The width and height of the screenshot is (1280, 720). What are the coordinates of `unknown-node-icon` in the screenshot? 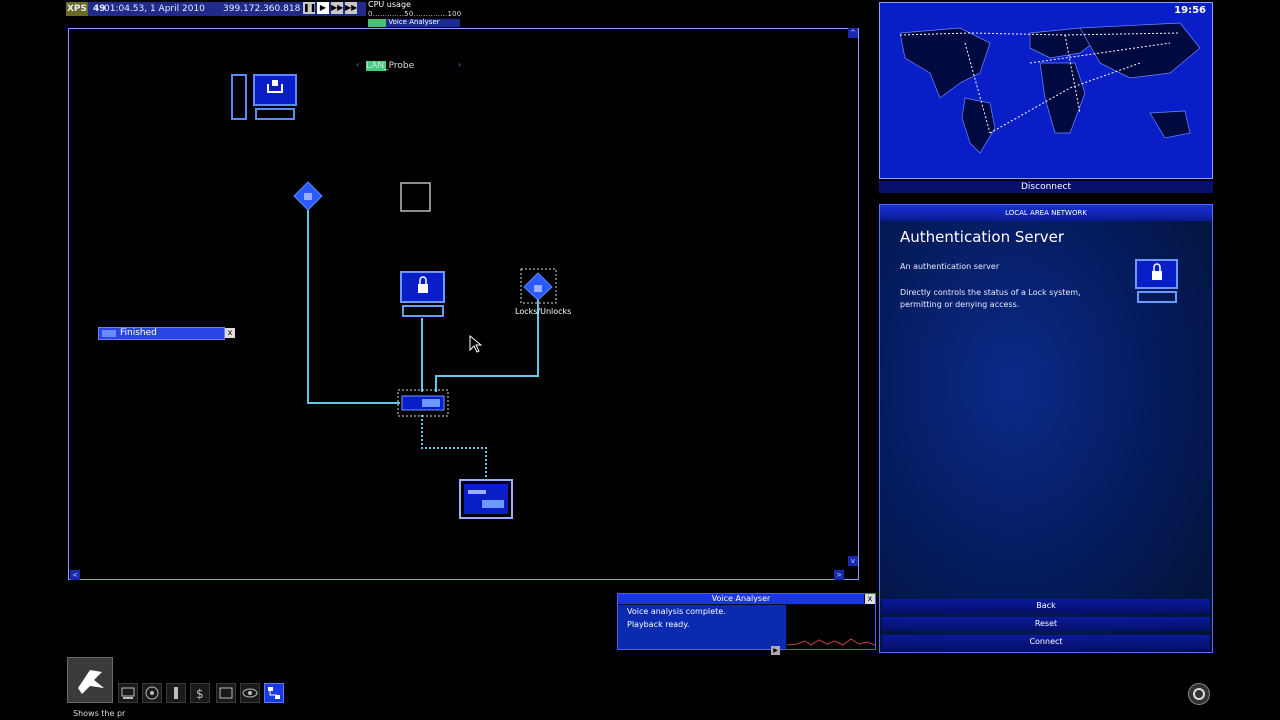 It's located at (415, 197).